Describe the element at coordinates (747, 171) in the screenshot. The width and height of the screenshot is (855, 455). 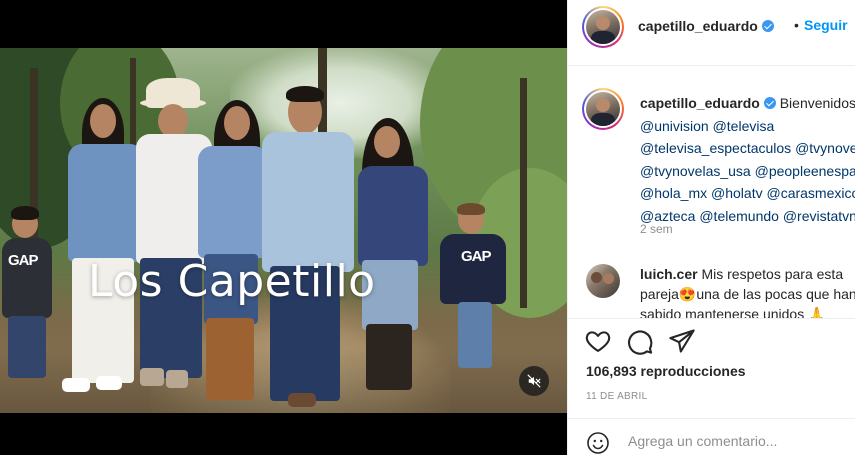
I see `caption-mentions-line: @tvynovelas_usa @peopleenespanol` at that location.